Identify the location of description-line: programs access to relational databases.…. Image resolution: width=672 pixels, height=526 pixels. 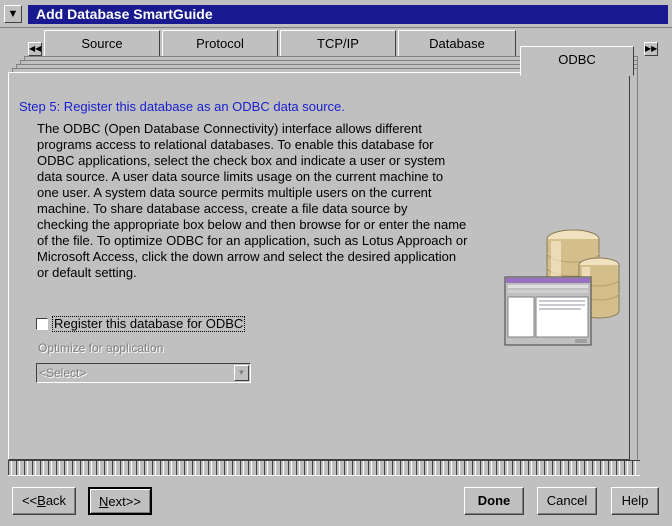
(235, 144).